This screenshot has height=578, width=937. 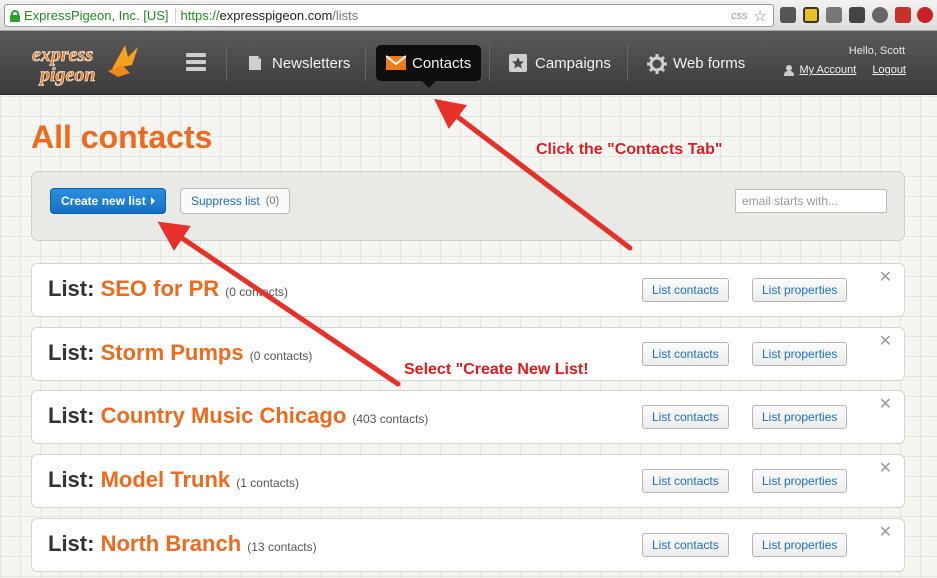 I want to click on lock-icon, so click(x=15, y=15).